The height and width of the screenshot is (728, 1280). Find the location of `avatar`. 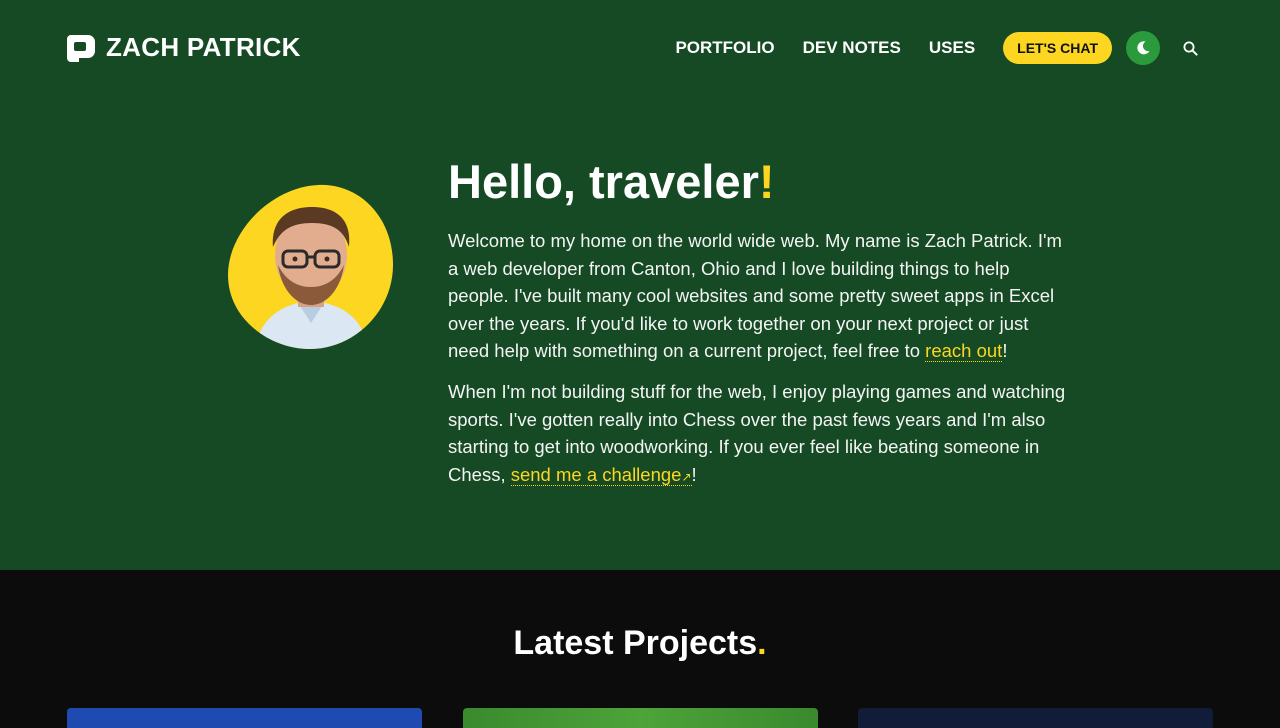

avatar is located at coordinates (311, 267).